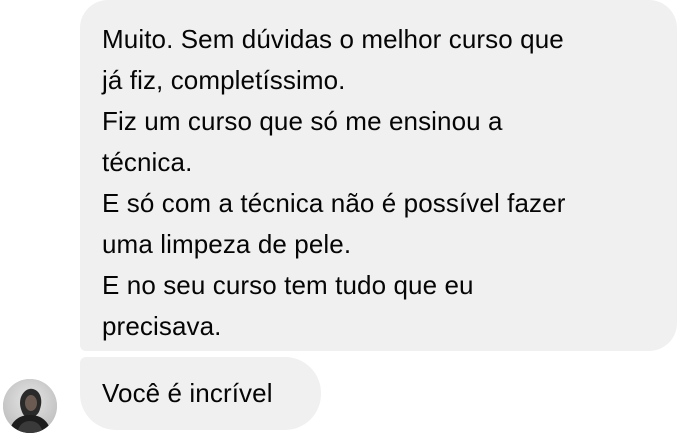 This screenshot has height=435, width=677. Describe the element at coordinates (162, 326) in the screenshot. I see `message-line: precisava.` at that location.